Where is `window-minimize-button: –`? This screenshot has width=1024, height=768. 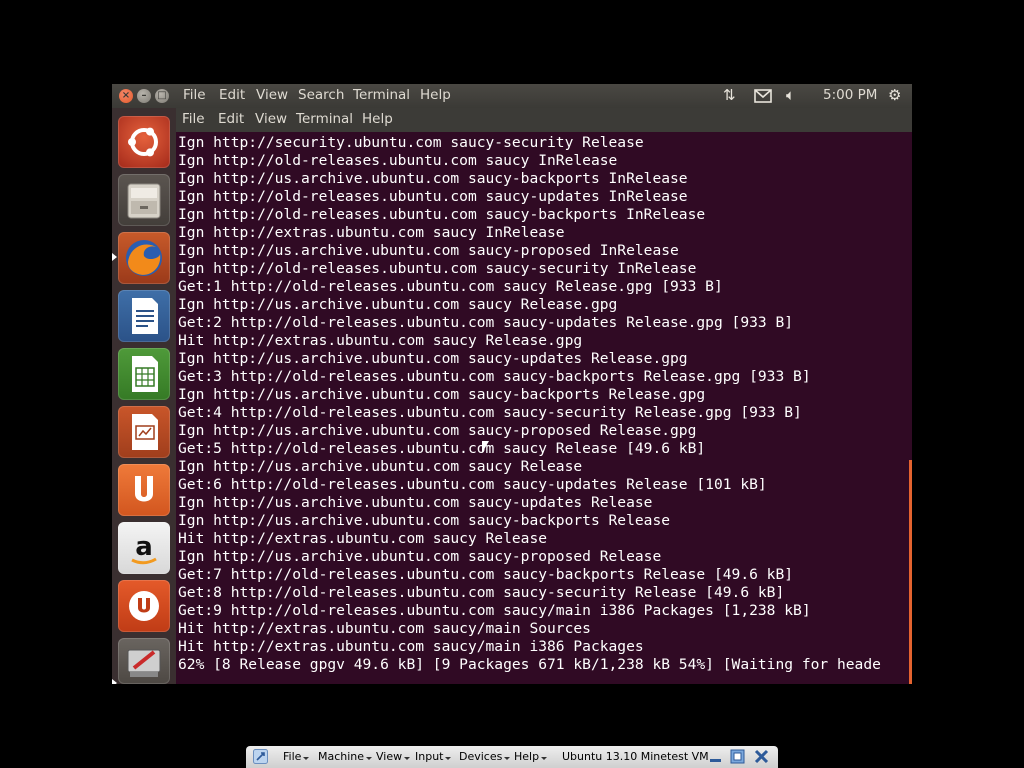
window-minimize-button: – is located at coordinates (144, 96).